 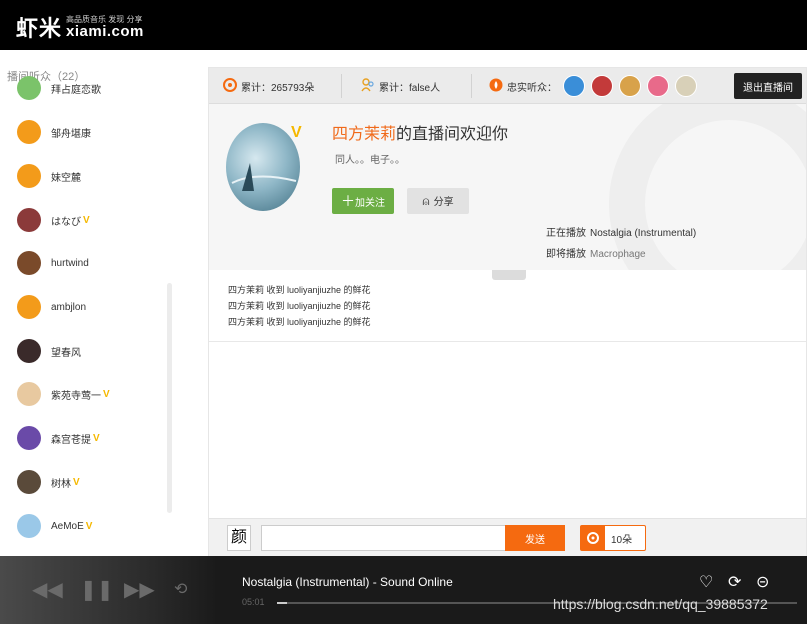 I want to click on listener-item: 邹舟堪康, so click(x=54, y=132).